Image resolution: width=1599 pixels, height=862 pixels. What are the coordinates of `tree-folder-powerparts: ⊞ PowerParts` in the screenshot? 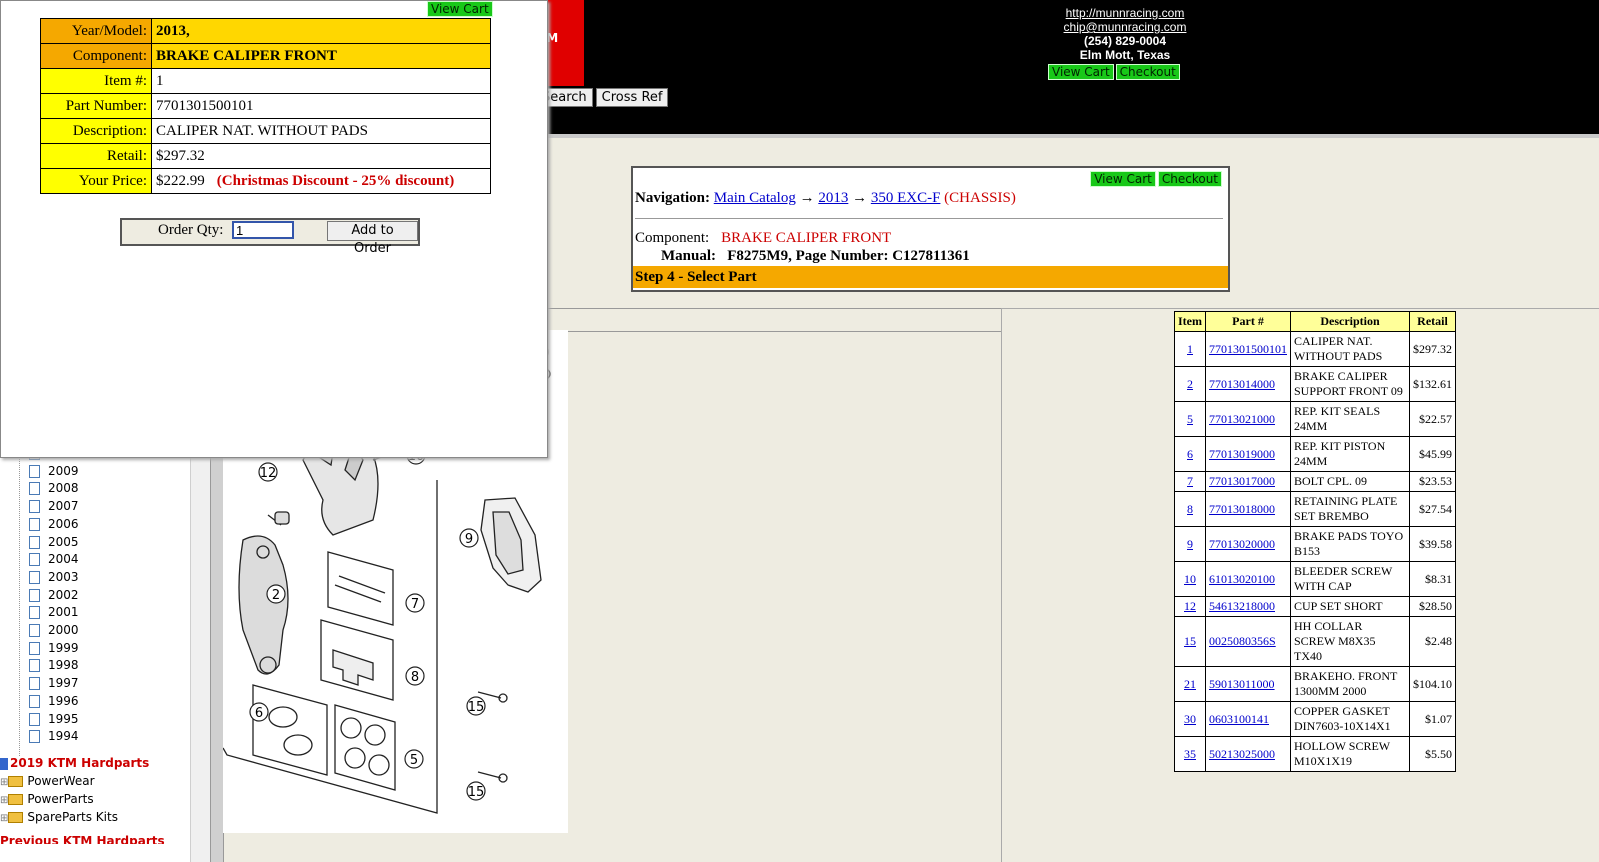 It's located at (47, 799).